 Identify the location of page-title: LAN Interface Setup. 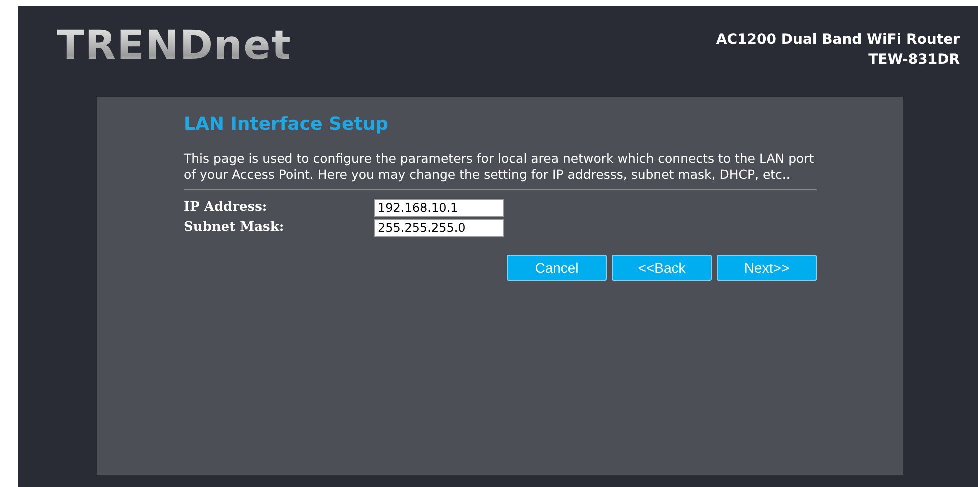
(287, 125).